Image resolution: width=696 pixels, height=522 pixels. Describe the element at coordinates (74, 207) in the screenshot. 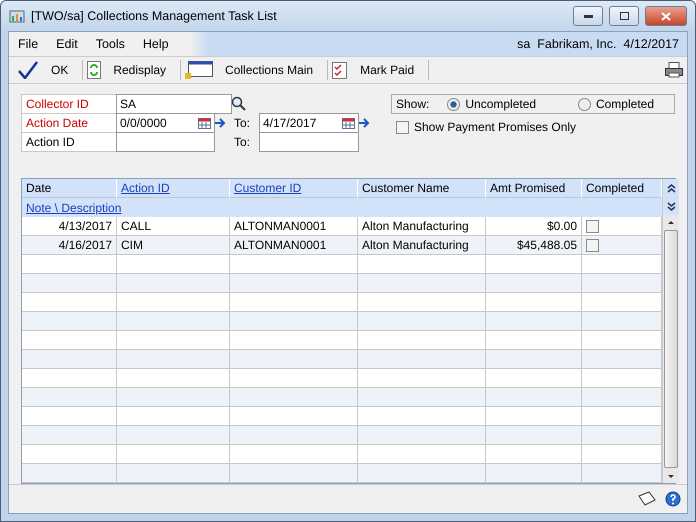

I see `note-description-link: Note \ Description` at that location.